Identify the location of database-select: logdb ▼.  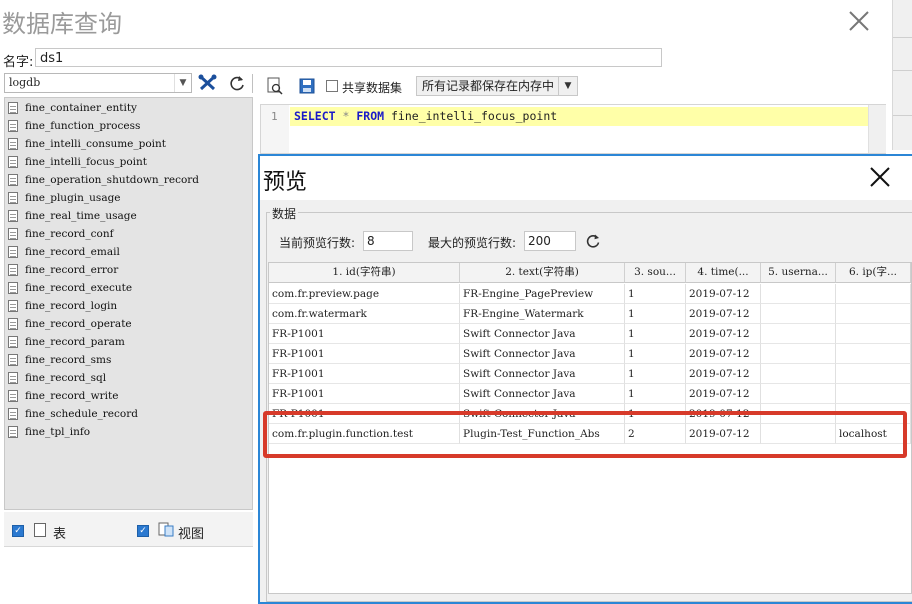
(98, 83).